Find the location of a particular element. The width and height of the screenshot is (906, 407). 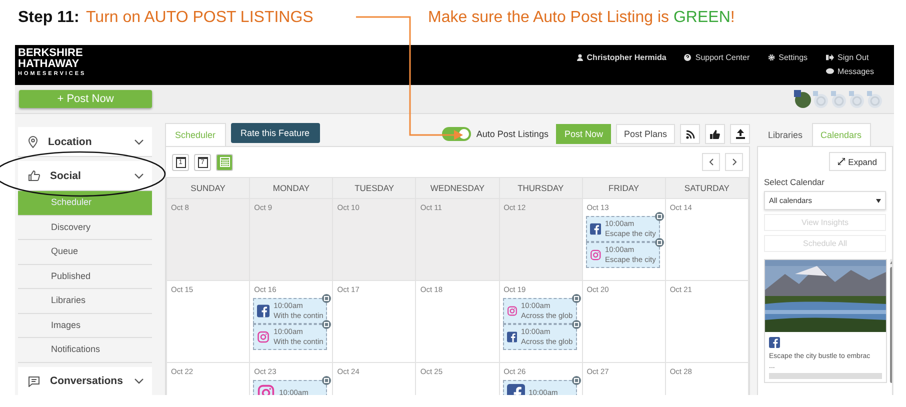

weekday-header: TUESDAY is located at coordinates (374, 188).